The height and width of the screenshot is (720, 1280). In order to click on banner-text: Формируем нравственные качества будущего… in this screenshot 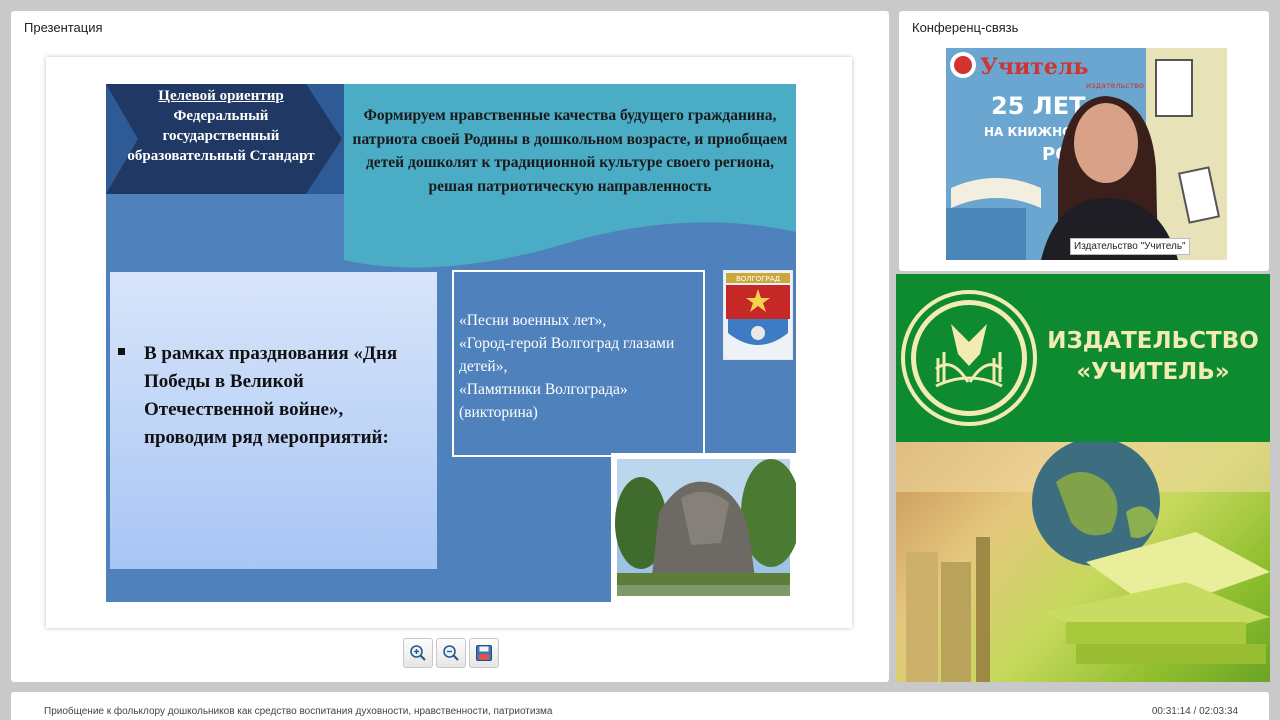, I will do `click(570, 151)`.